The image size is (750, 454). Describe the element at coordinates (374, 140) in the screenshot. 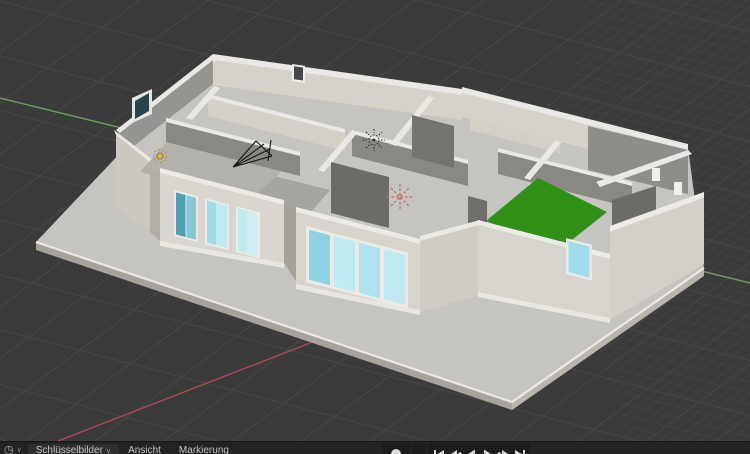

I see `sun-light-object` at that location.